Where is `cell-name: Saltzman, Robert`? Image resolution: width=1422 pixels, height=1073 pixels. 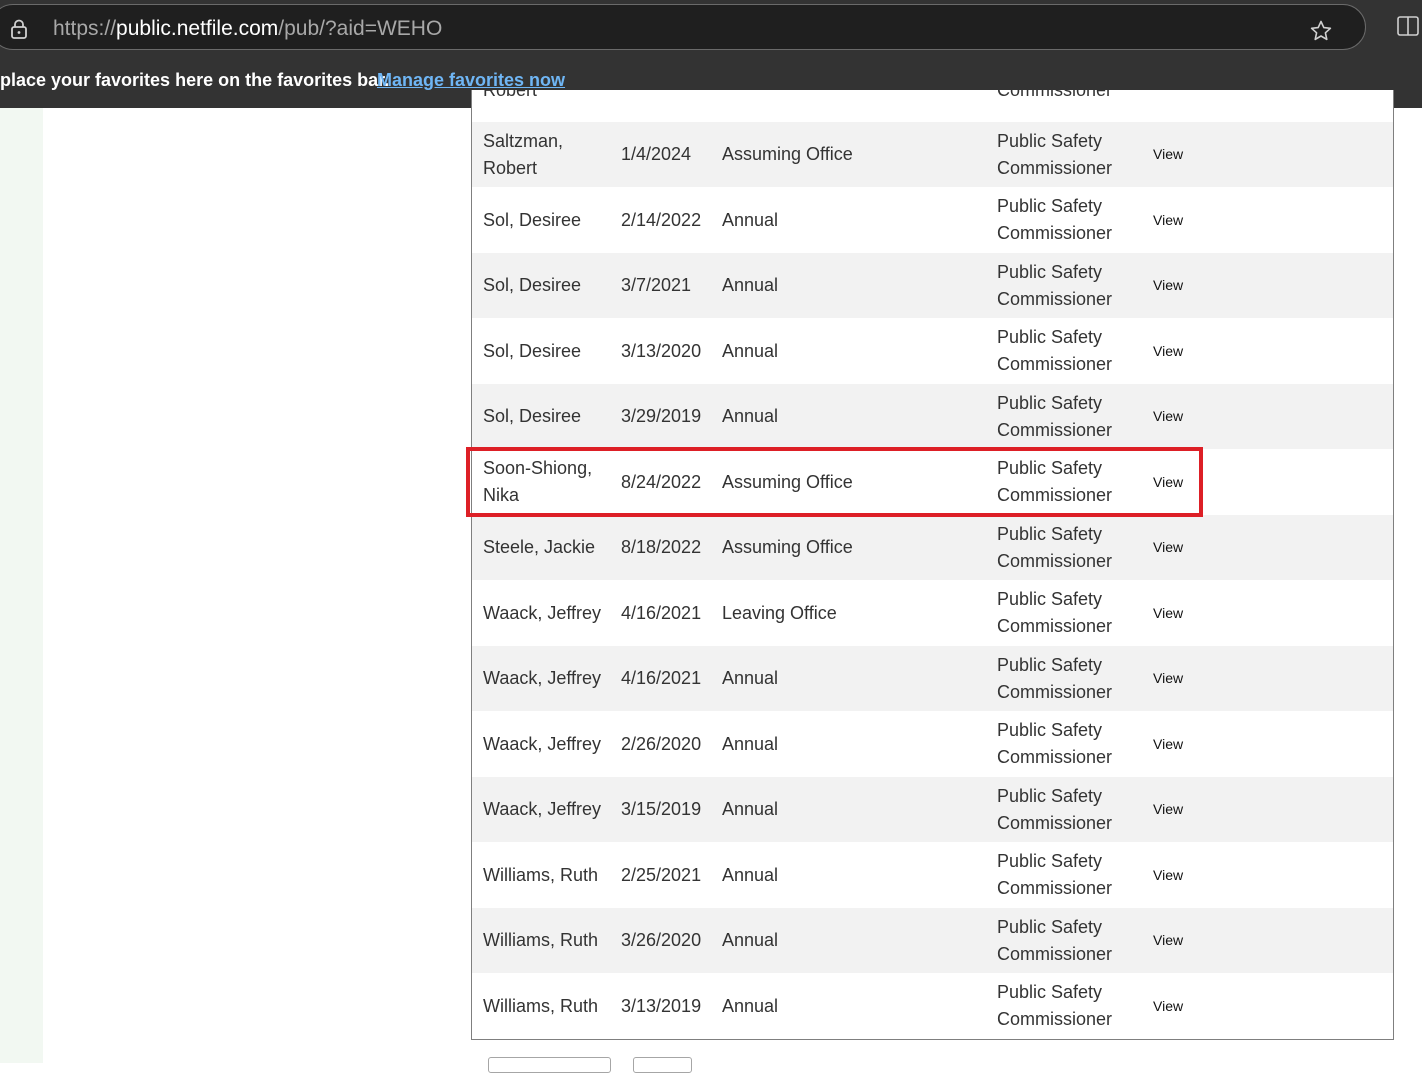
cell-name: Saltzman, Robert is located at coordinates (523, 154).